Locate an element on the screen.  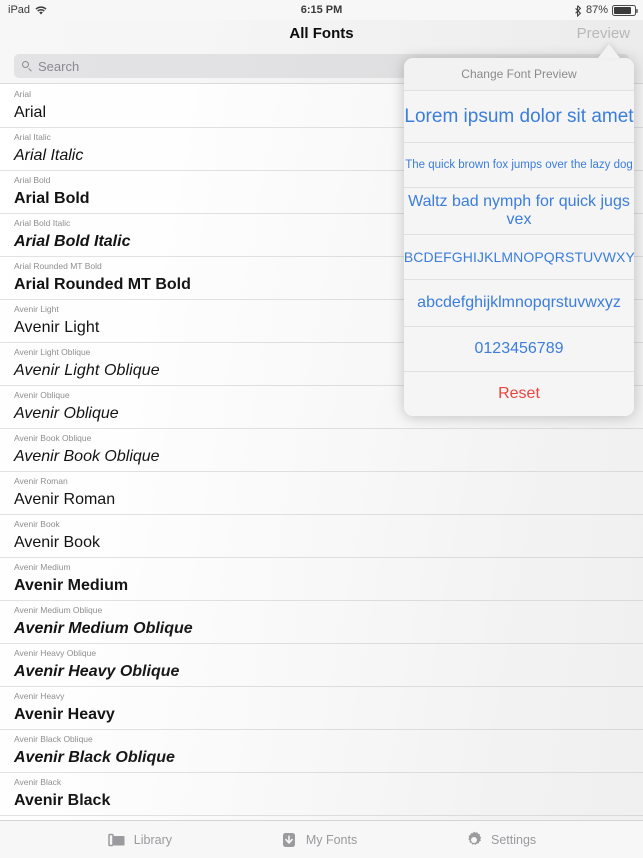
battery-percent: 87% is located at coordinates (596, 10).